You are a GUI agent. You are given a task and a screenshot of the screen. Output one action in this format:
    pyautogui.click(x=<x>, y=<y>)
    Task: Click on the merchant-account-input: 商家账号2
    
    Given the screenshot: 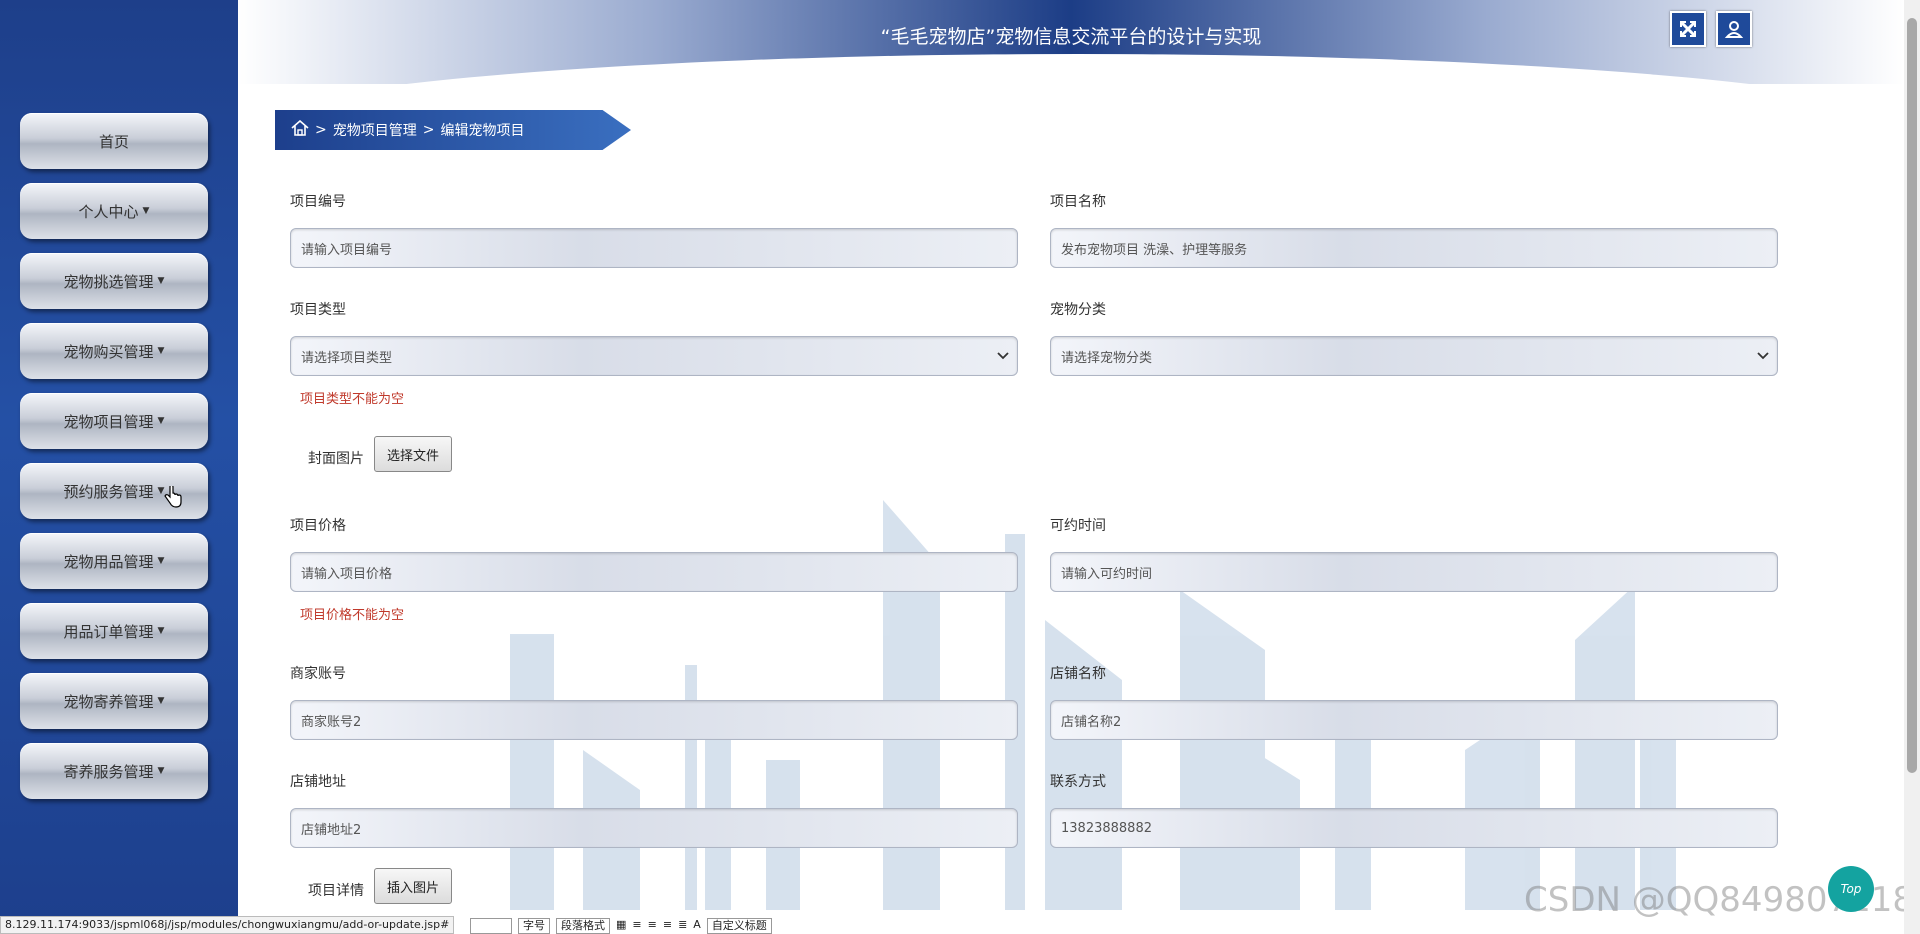 What is the action you would take?
    pyautogui.click(x=654, y=720)
    